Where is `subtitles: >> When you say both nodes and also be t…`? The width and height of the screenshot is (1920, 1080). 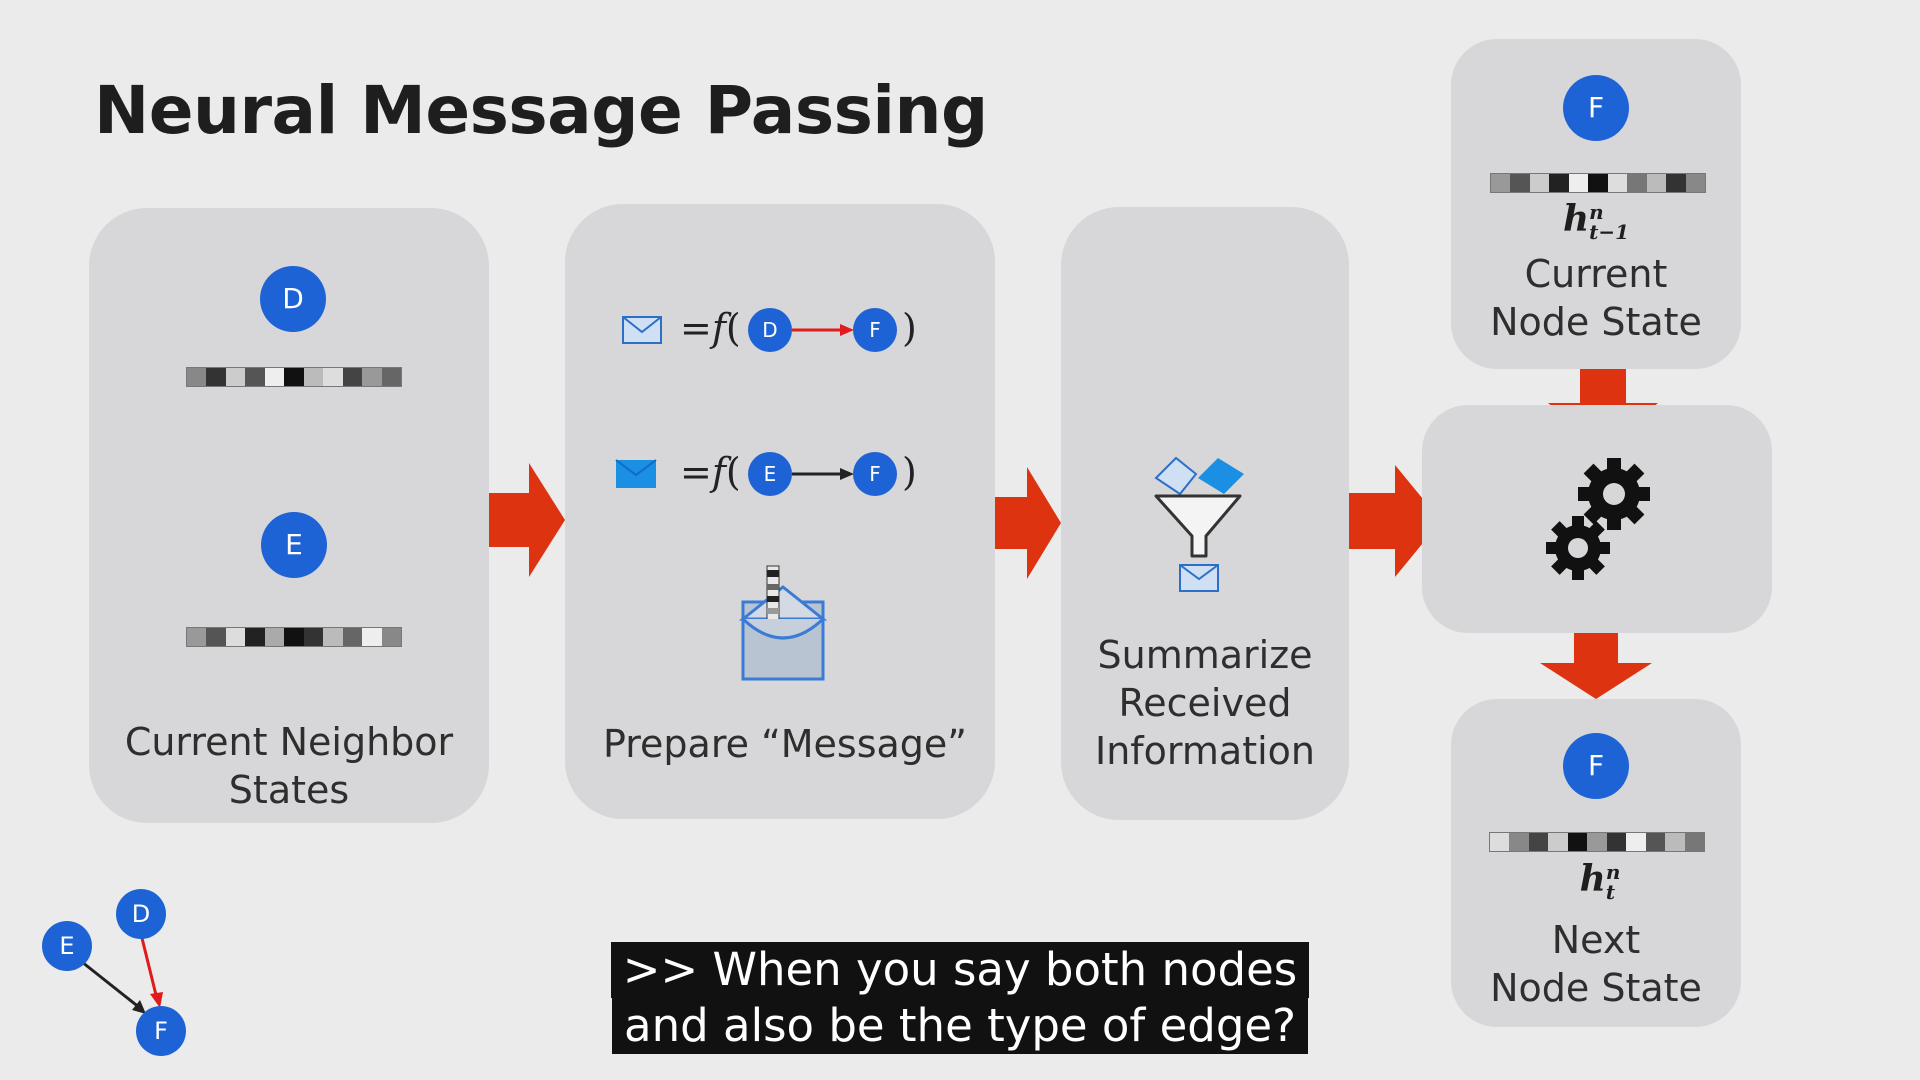 subtitles: >> When you say both nodes and also be t… is located at coordinates (960, 998).